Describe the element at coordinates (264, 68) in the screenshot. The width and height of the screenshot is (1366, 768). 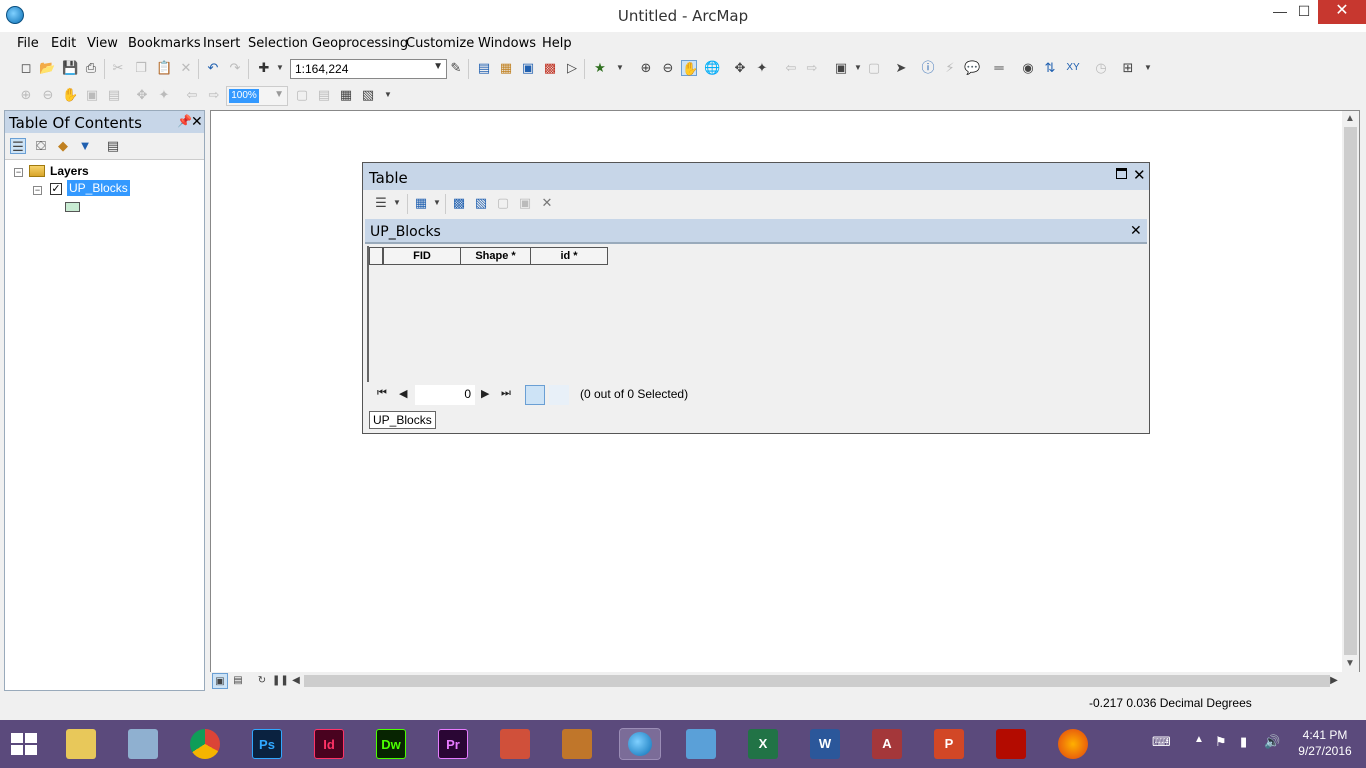
I see `add-data-icon: ✚` at that location.